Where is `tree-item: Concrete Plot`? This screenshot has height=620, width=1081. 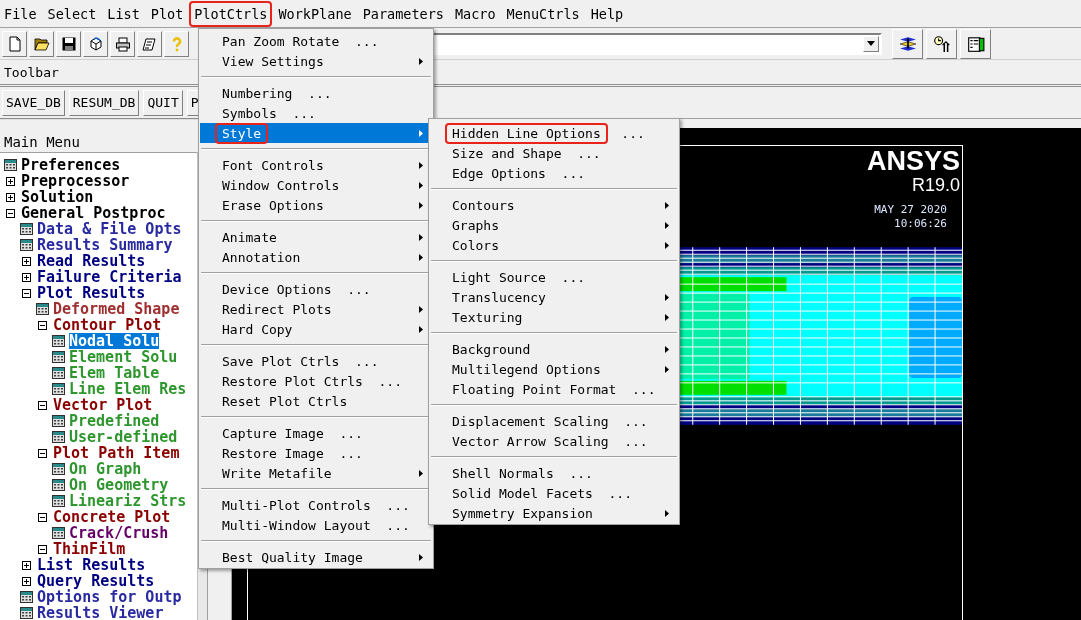 tree-item: Concrete Plot is located at coordinates (112, 517).